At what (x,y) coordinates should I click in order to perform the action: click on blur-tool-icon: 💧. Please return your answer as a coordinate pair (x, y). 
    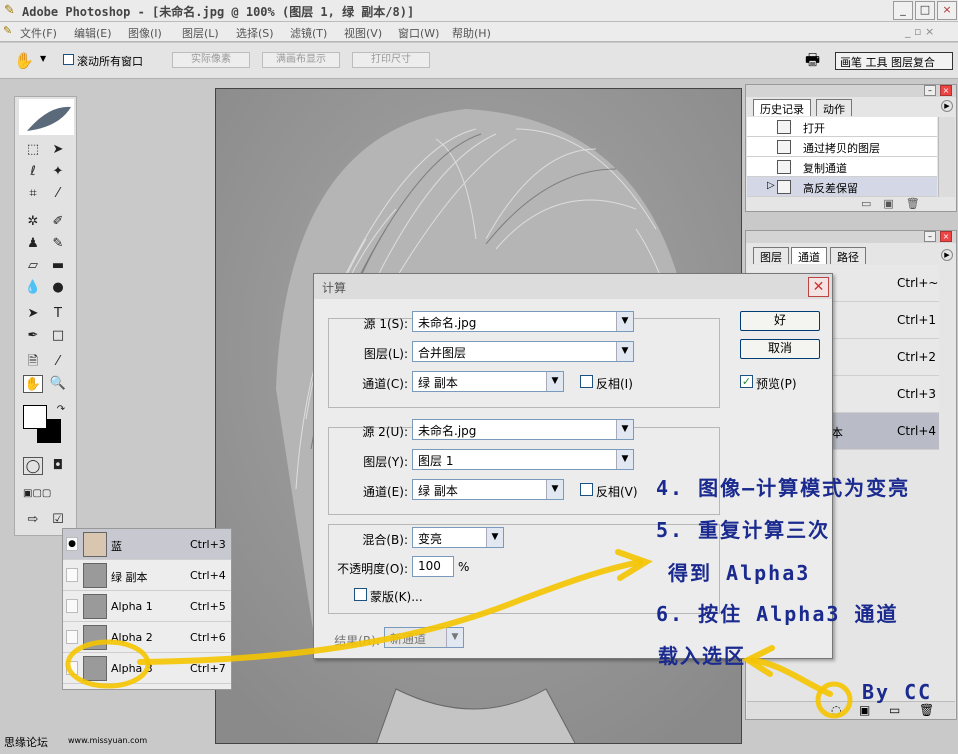
    Looking at the image, I should click on (33, 288).